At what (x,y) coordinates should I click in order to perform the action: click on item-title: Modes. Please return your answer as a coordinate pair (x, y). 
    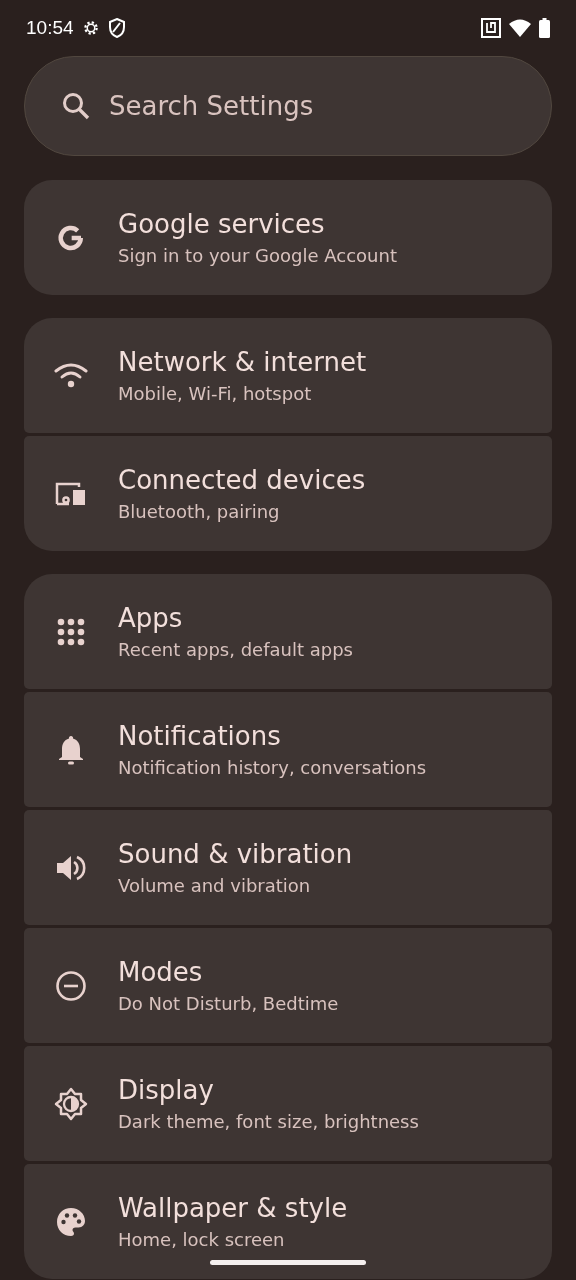
    Looking at the image, I should click on (161, 972).